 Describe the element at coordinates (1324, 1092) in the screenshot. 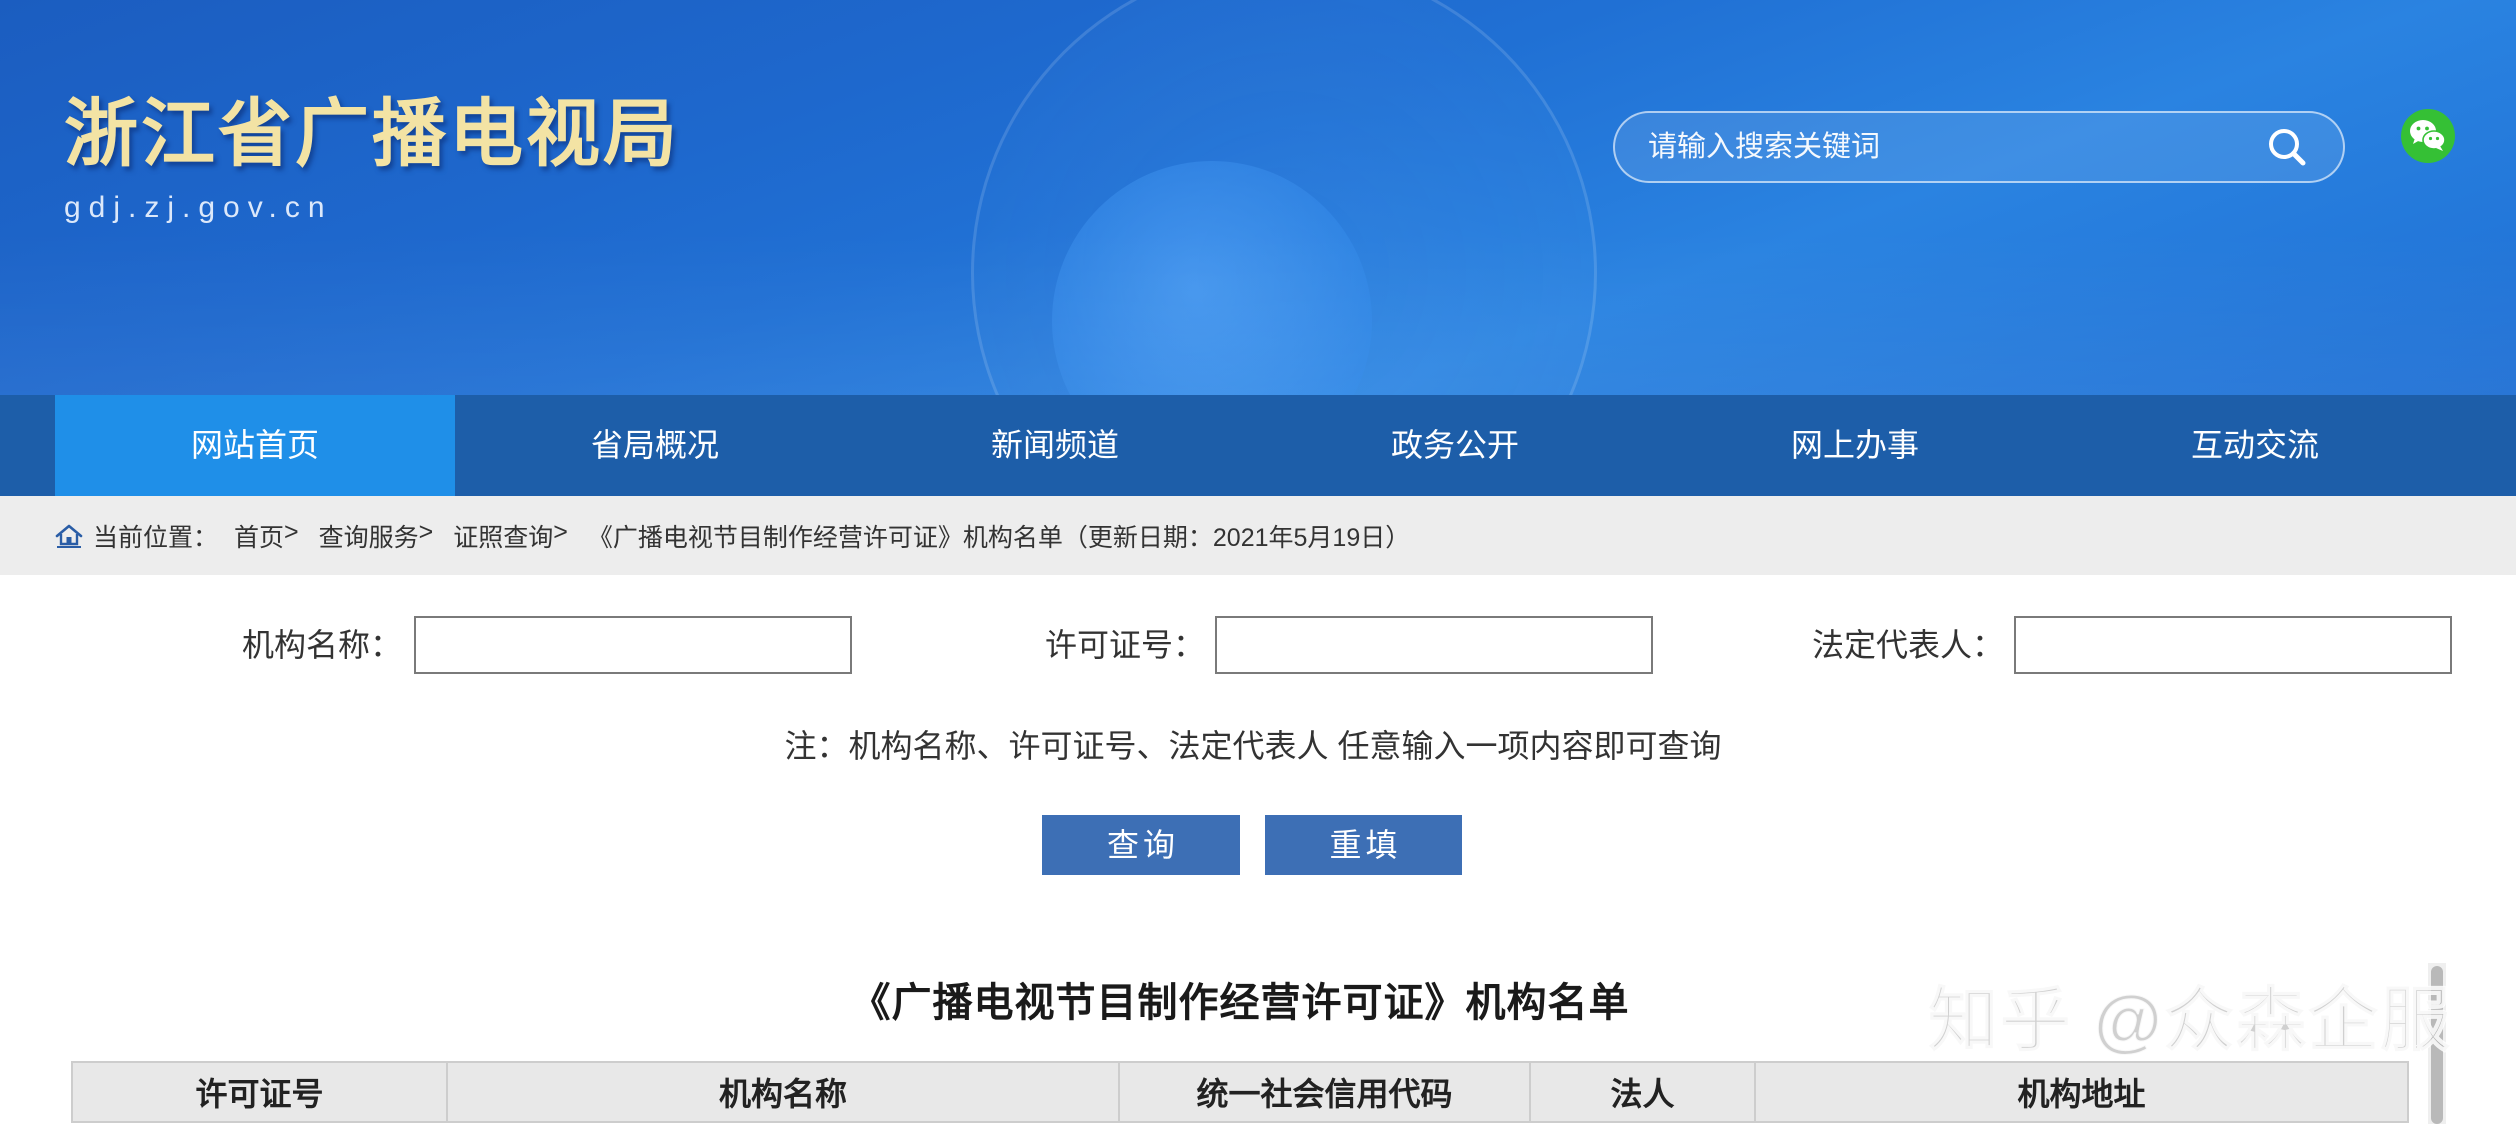

I see `column-header-credit-code: 统一社会信用代码` at that location.